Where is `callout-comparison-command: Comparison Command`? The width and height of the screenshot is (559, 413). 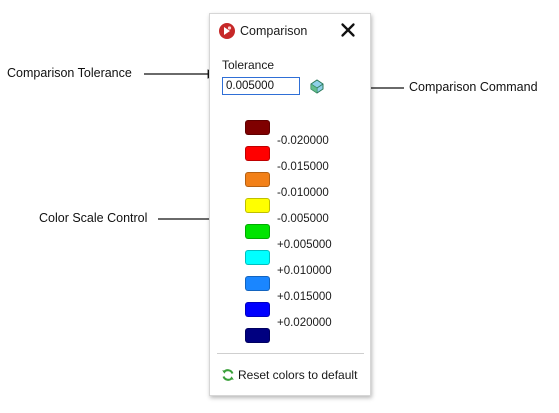 callout-comparison-command: Comparison Command is located at coordinates (473, 87).